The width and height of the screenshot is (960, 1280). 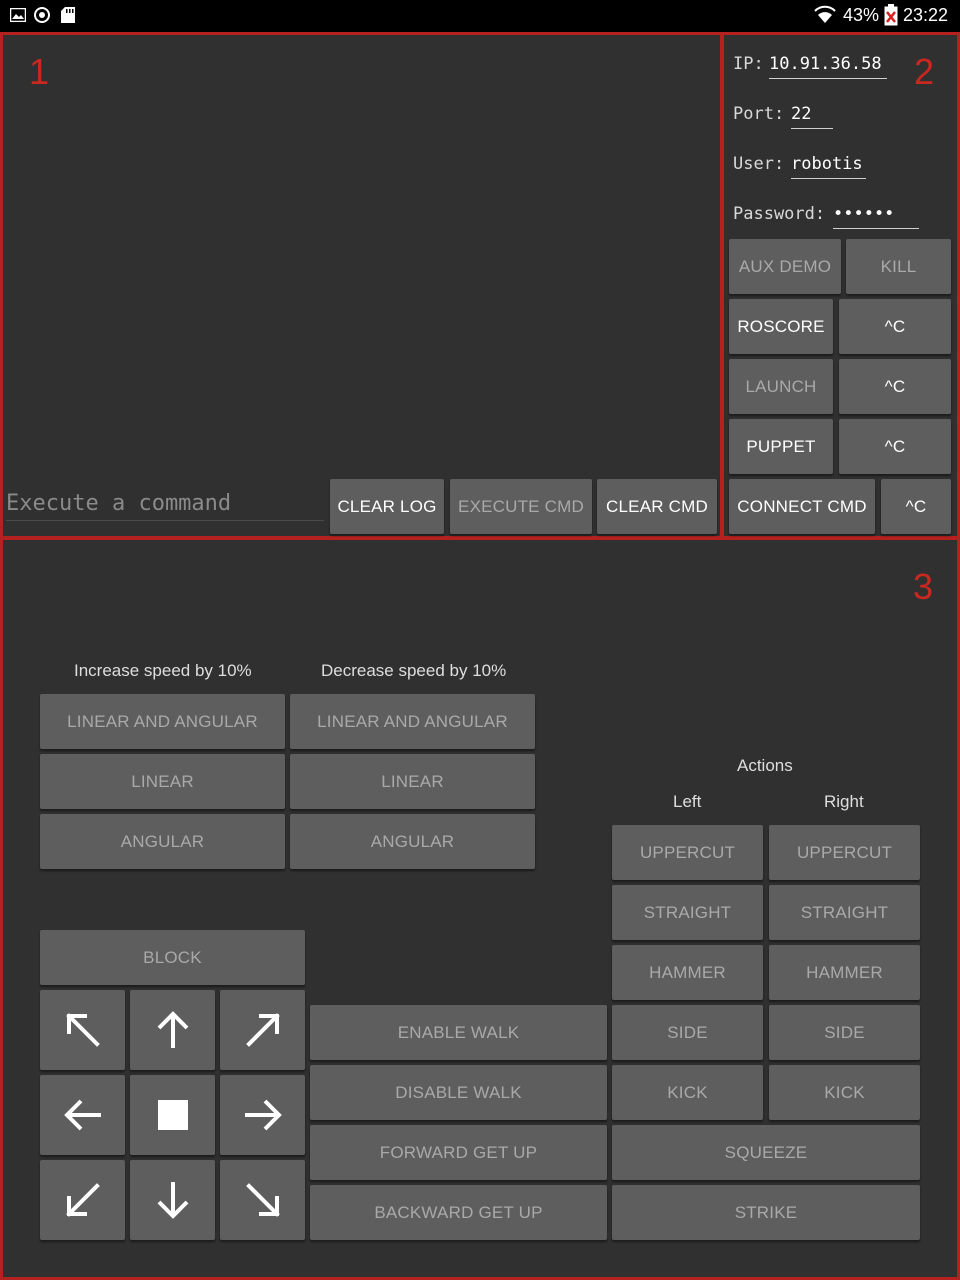 I want to click on launch-button: LAUNCH, so click(x=781, y=386).